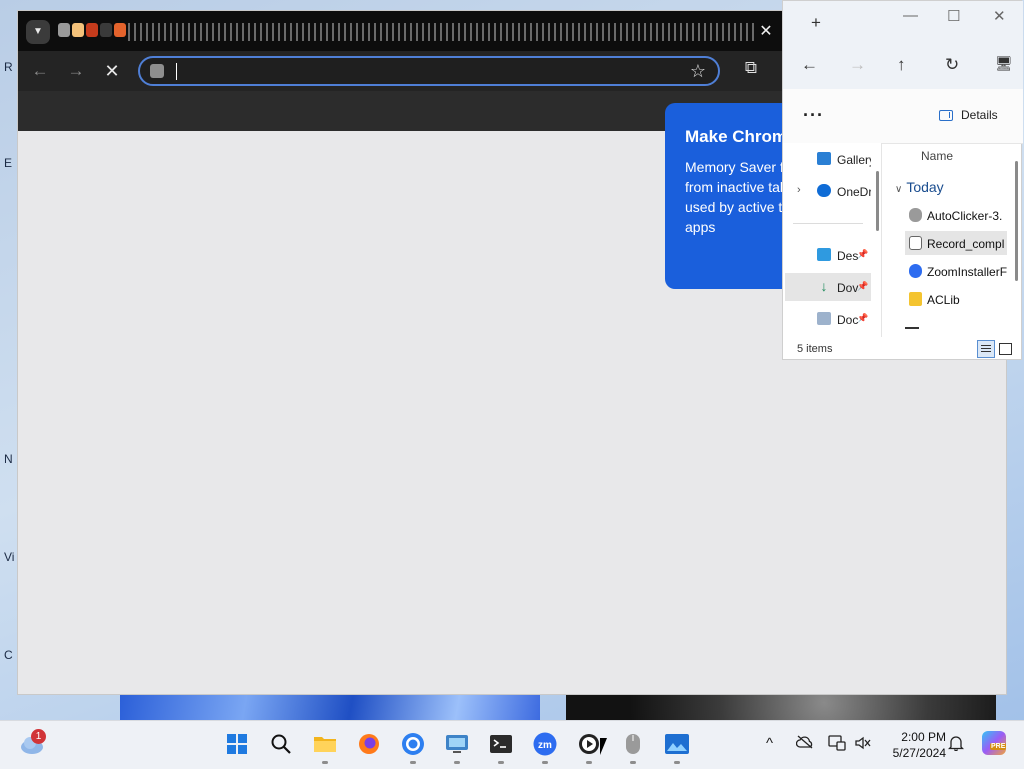  What do you see at coordinates (424, 72) in the screenshot?
I see `address-input` at bounding box center [424, 72].